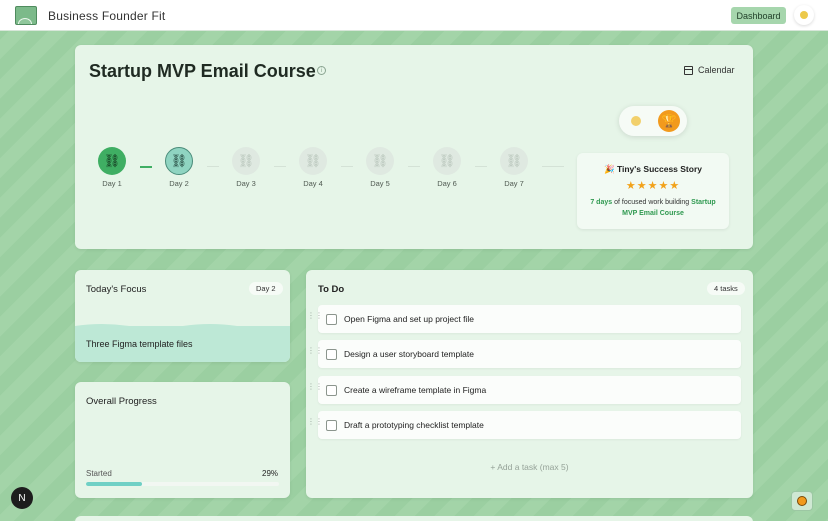 The width and height of the screenshot is (828, 521). Describe the element at coordinates (270, 473) in the screenshot. I see `progress-percent: 29%` at that location.